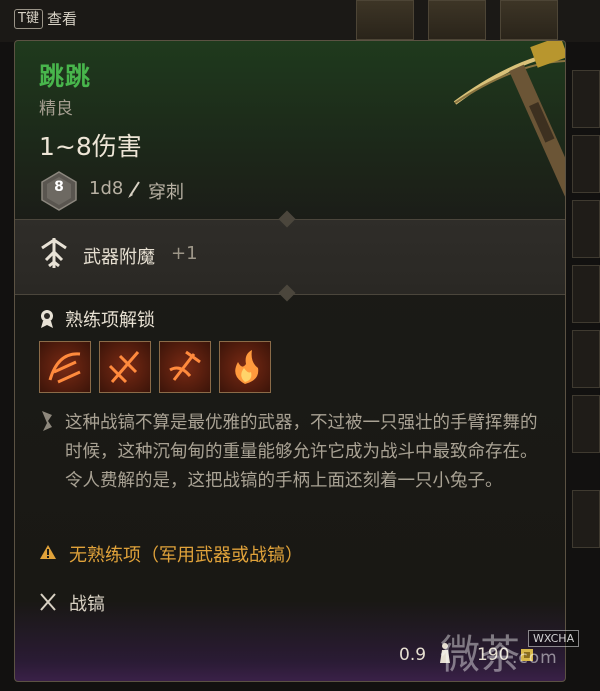 This screenshot has height=691, width=600. What do you see at coordinates (28, 18) in the screenshot?
I see `hotkey-key: T键` at bounding box center [28, 18].